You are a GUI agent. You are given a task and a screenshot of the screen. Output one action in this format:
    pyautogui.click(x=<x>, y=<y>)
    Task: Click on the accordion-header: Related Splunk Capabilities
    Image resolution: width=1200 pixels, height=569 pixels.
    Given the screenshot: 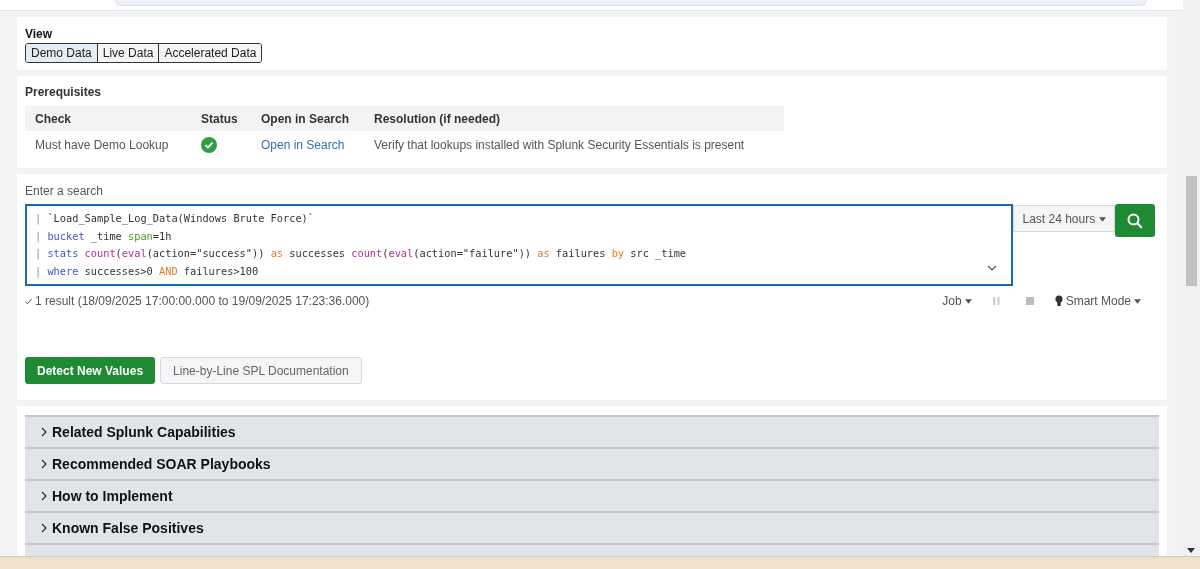 What is the action you would take?
    pyautogui.click(x=592, y=431)
    